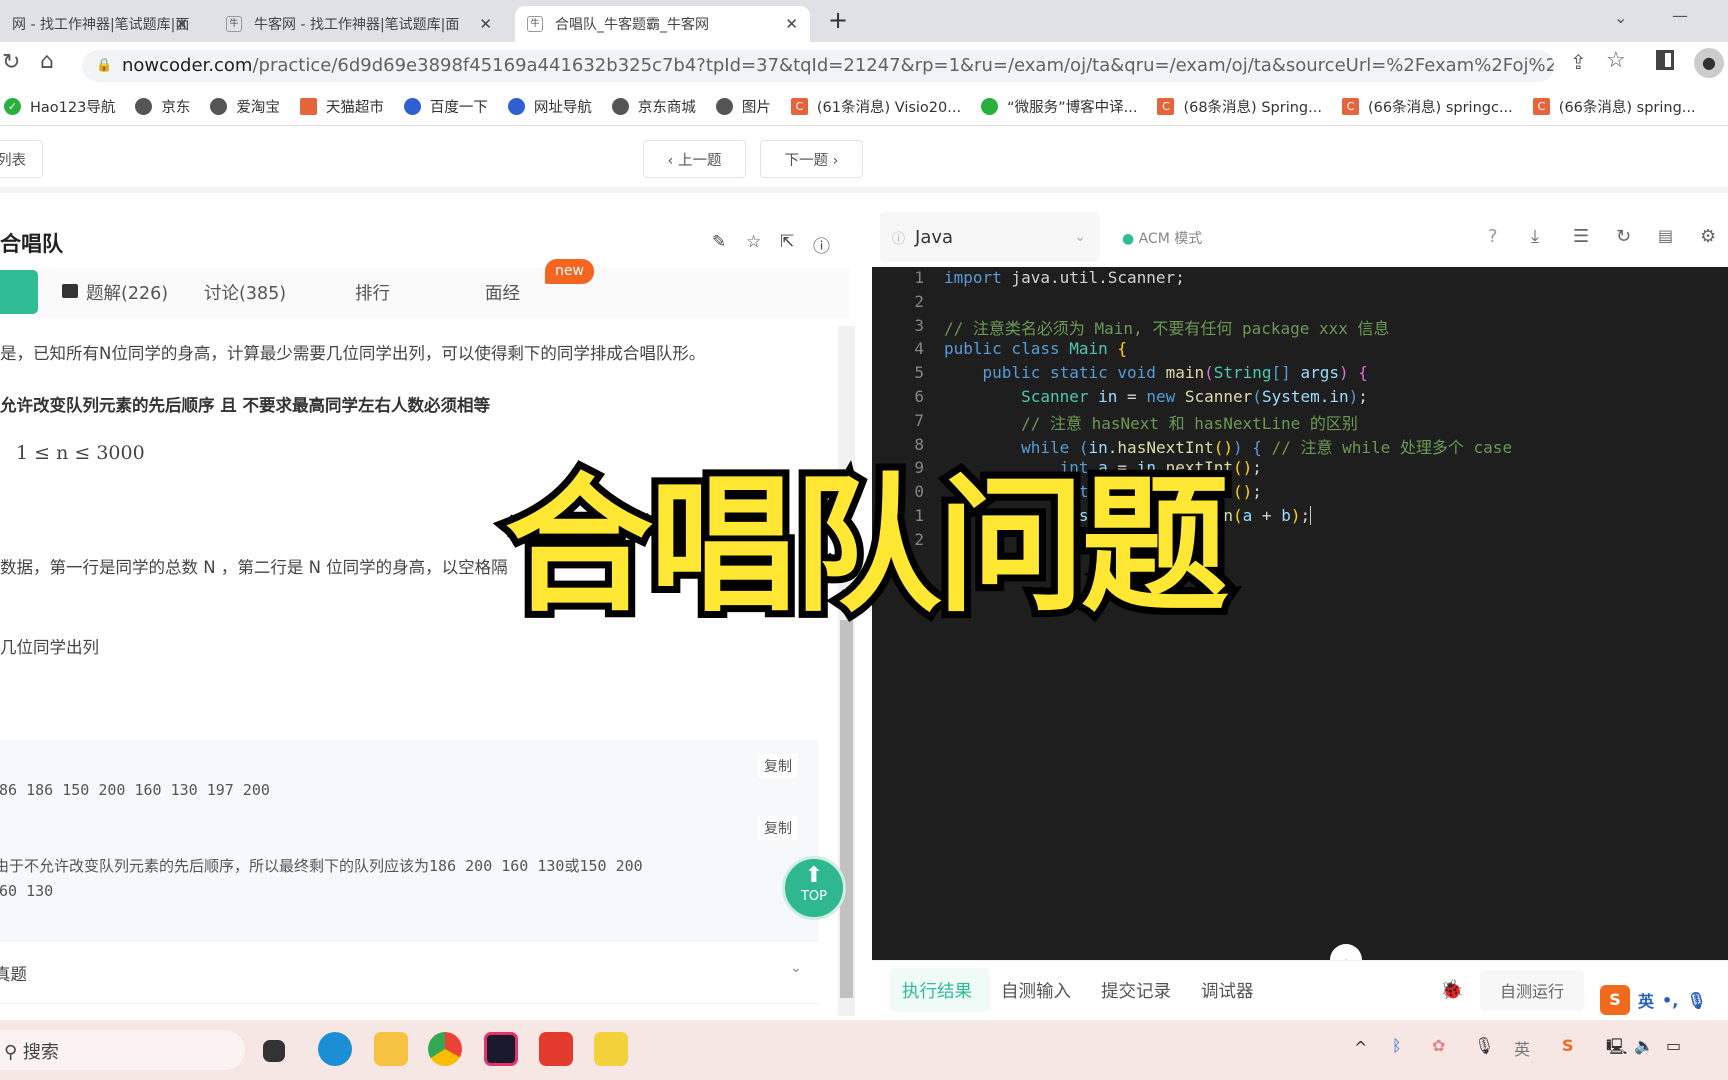  I want to click on microphone-icon: 🎙, so click(1484, 1045).